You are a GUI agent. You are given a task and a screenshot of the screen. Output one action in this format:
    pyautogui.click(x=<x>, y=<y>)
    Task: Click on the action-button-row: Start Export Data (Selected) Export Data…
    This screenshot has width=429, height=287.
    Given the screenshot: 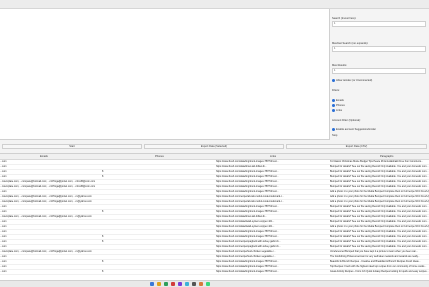 What is the action you would take?
    pyautogui.click(x=214, y=147)
    